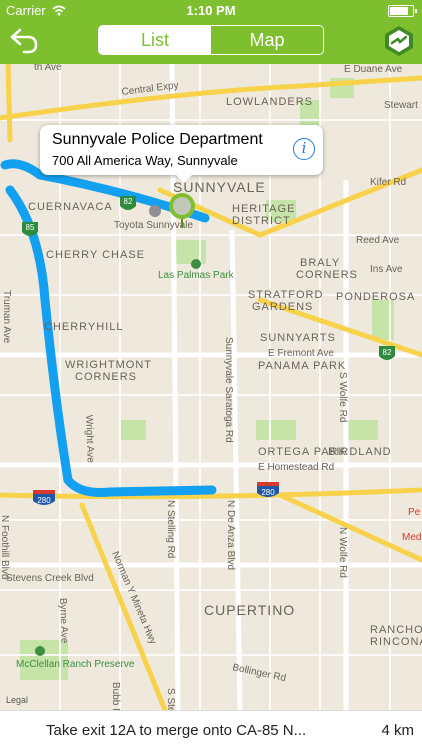 The height and width of the screenshot is (751, 422). I want to click on svg-text: 85, so click(30, 227).